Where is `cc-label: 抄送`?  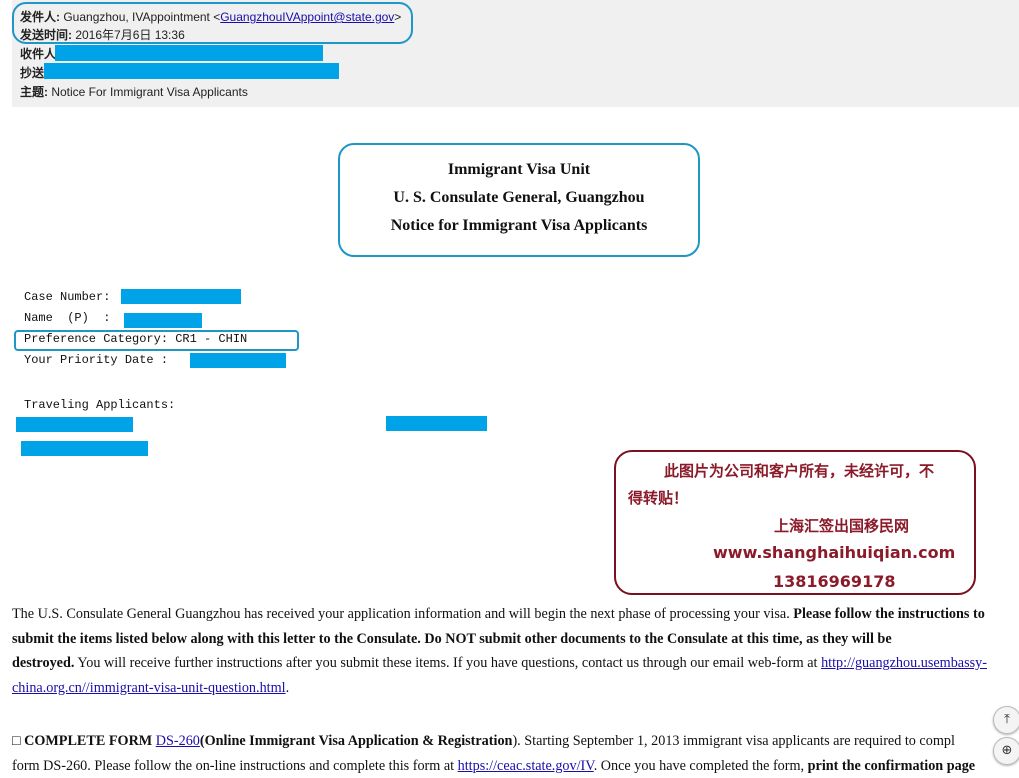 cc-label: 抄送 is located at coordinates (32, 73).